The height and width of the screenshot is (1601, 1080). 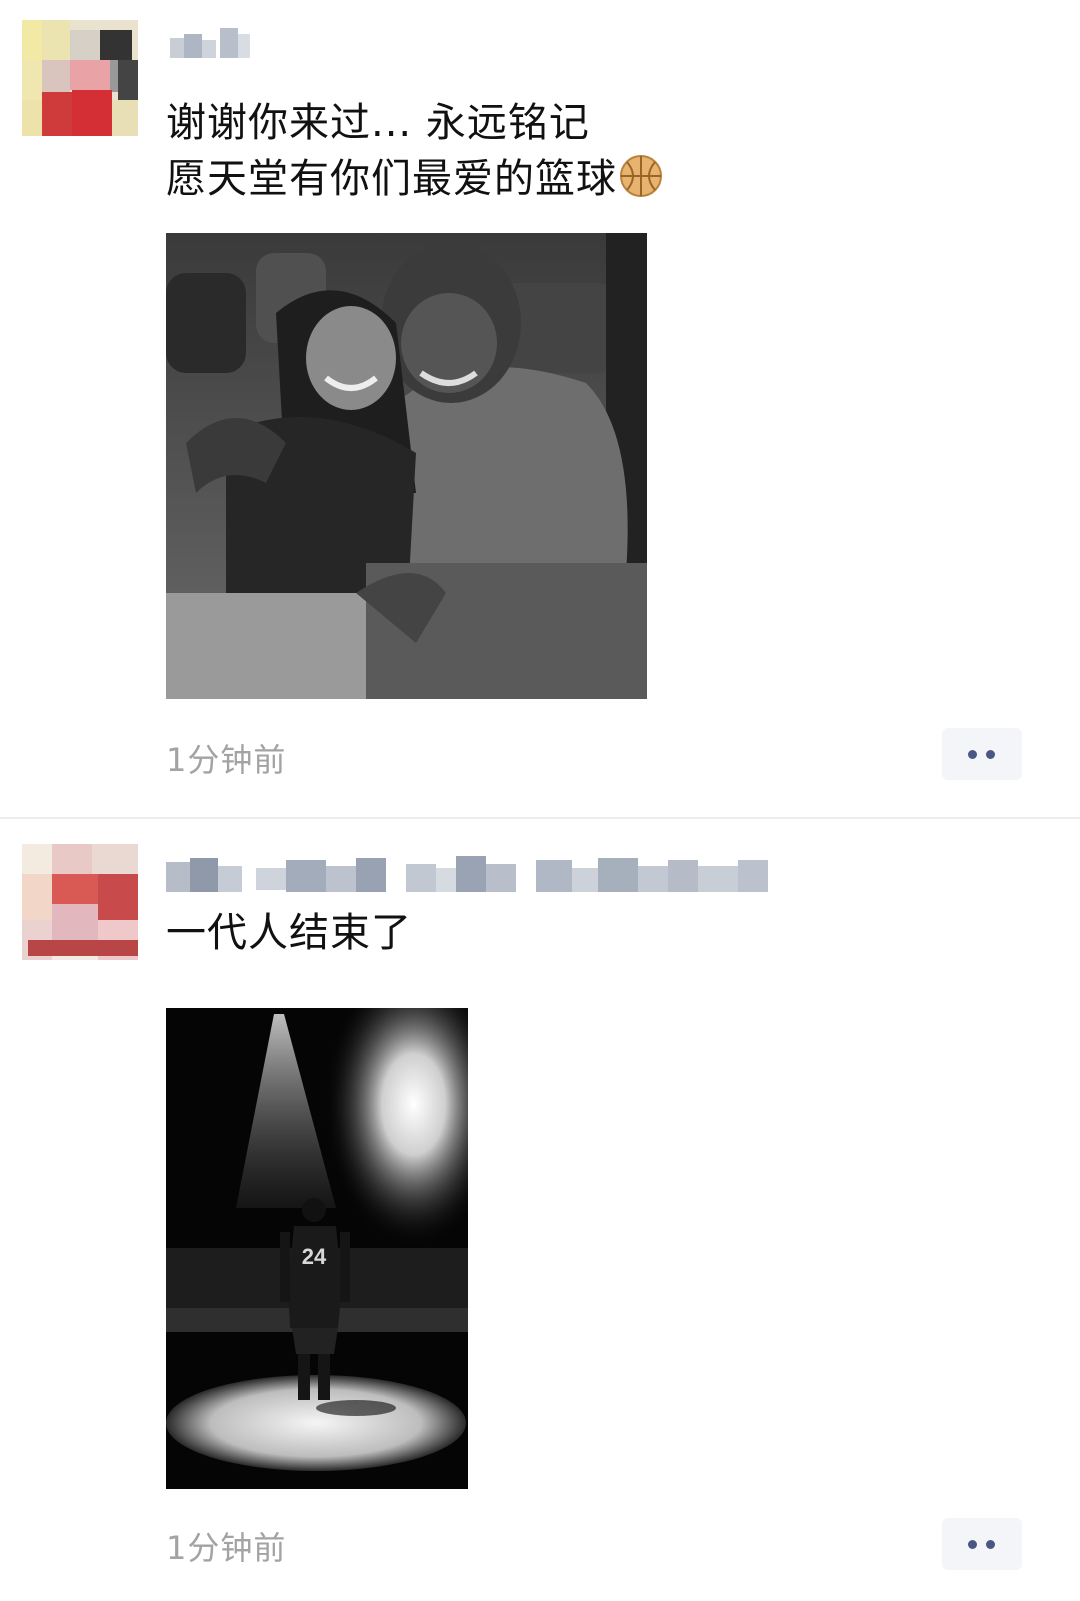 What do you see at coordinates (391, 179) in the screenshot?
I see `content-line-text: 愿天堂有你们最爱的篮球` at bounding box center [391, 179].